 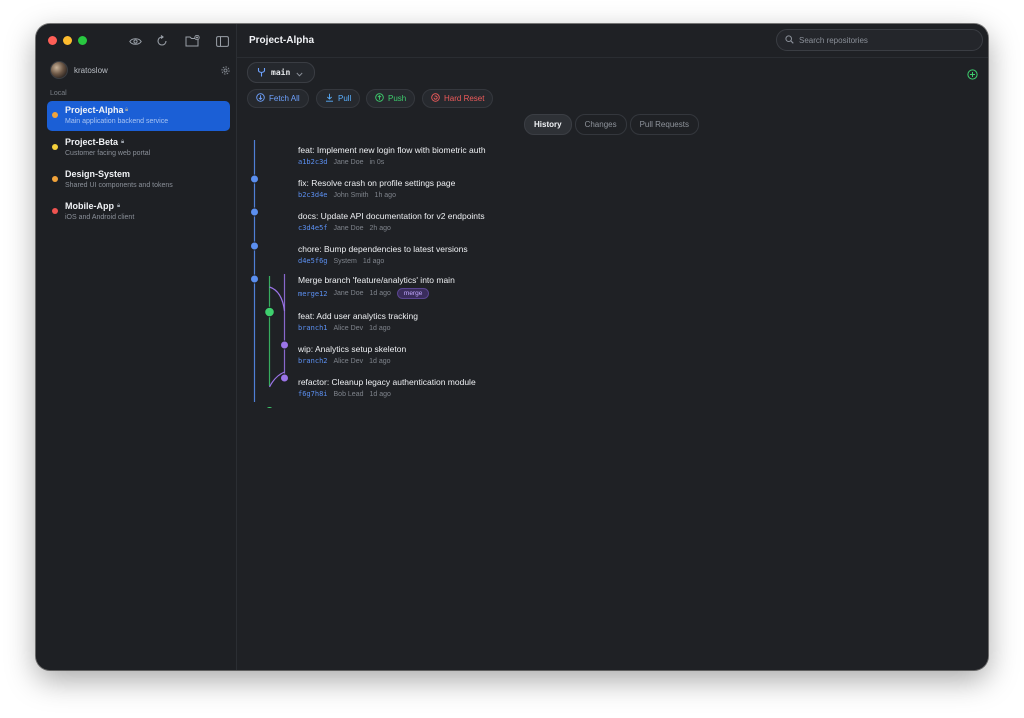 What do you see at coordinates (269, 274) in the screenshot?
I see `commit-graph` at bounding box center [269, 274].